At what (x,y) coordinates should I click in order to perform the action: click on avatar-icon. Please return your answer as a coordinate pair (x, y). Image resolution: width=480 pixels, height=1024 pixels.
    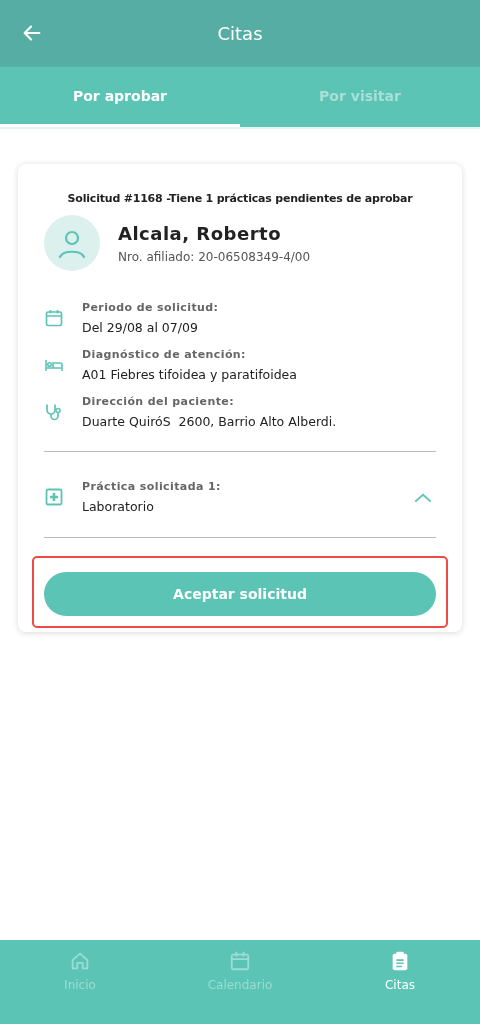
    Looking at the image, I should click on (72, 243).